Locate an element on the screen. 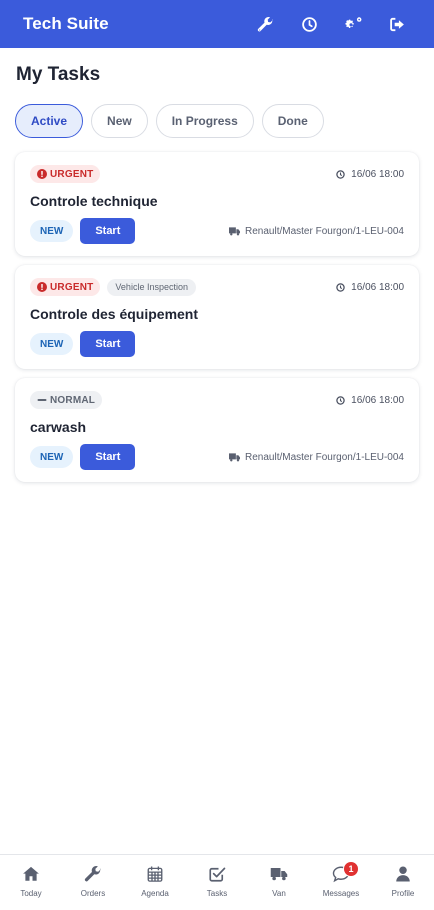 The image size is (434, 910). checkbox-icon is located at coordinates (217, 874).